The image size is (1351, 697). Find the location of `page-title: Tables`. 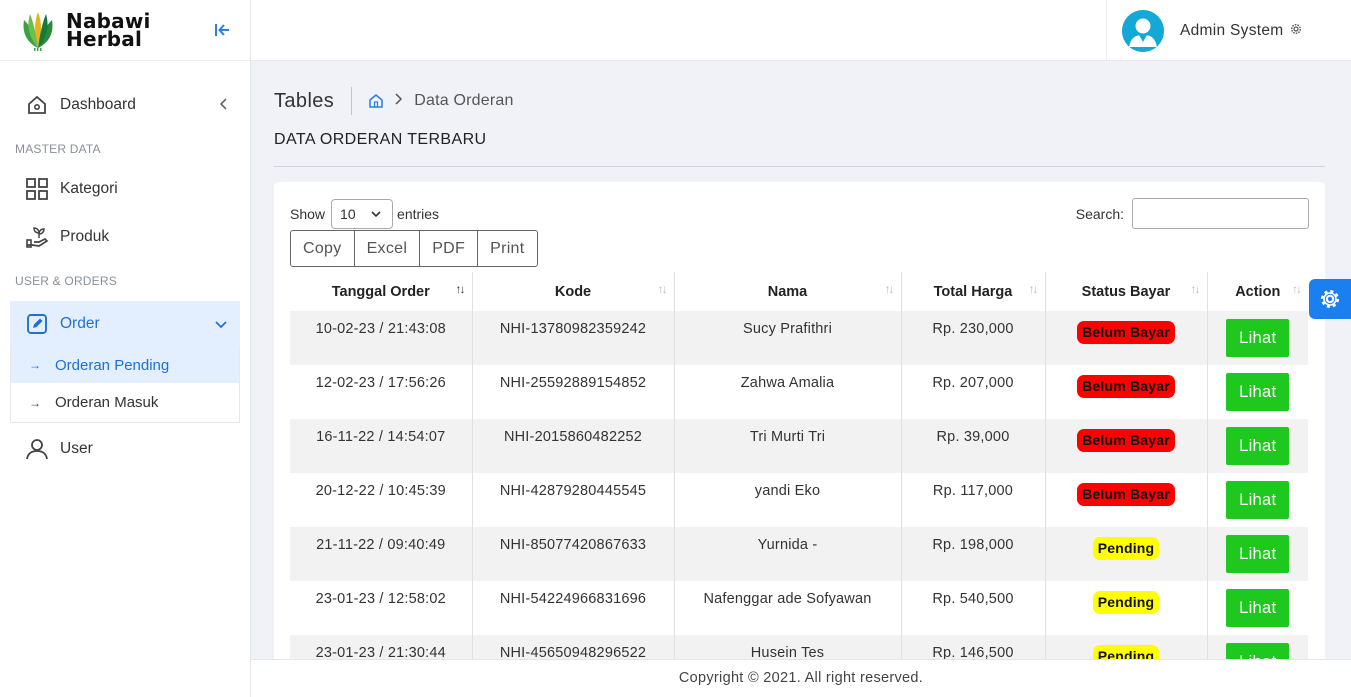

page-title: Tables is located at coordinates (304, 100).